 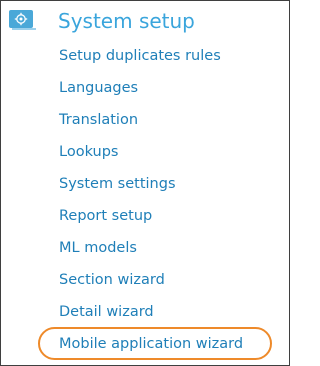 I want to click on menu-item-setup-duplicates-rules: Setup duplicates rules, so click(x=140, y=56).